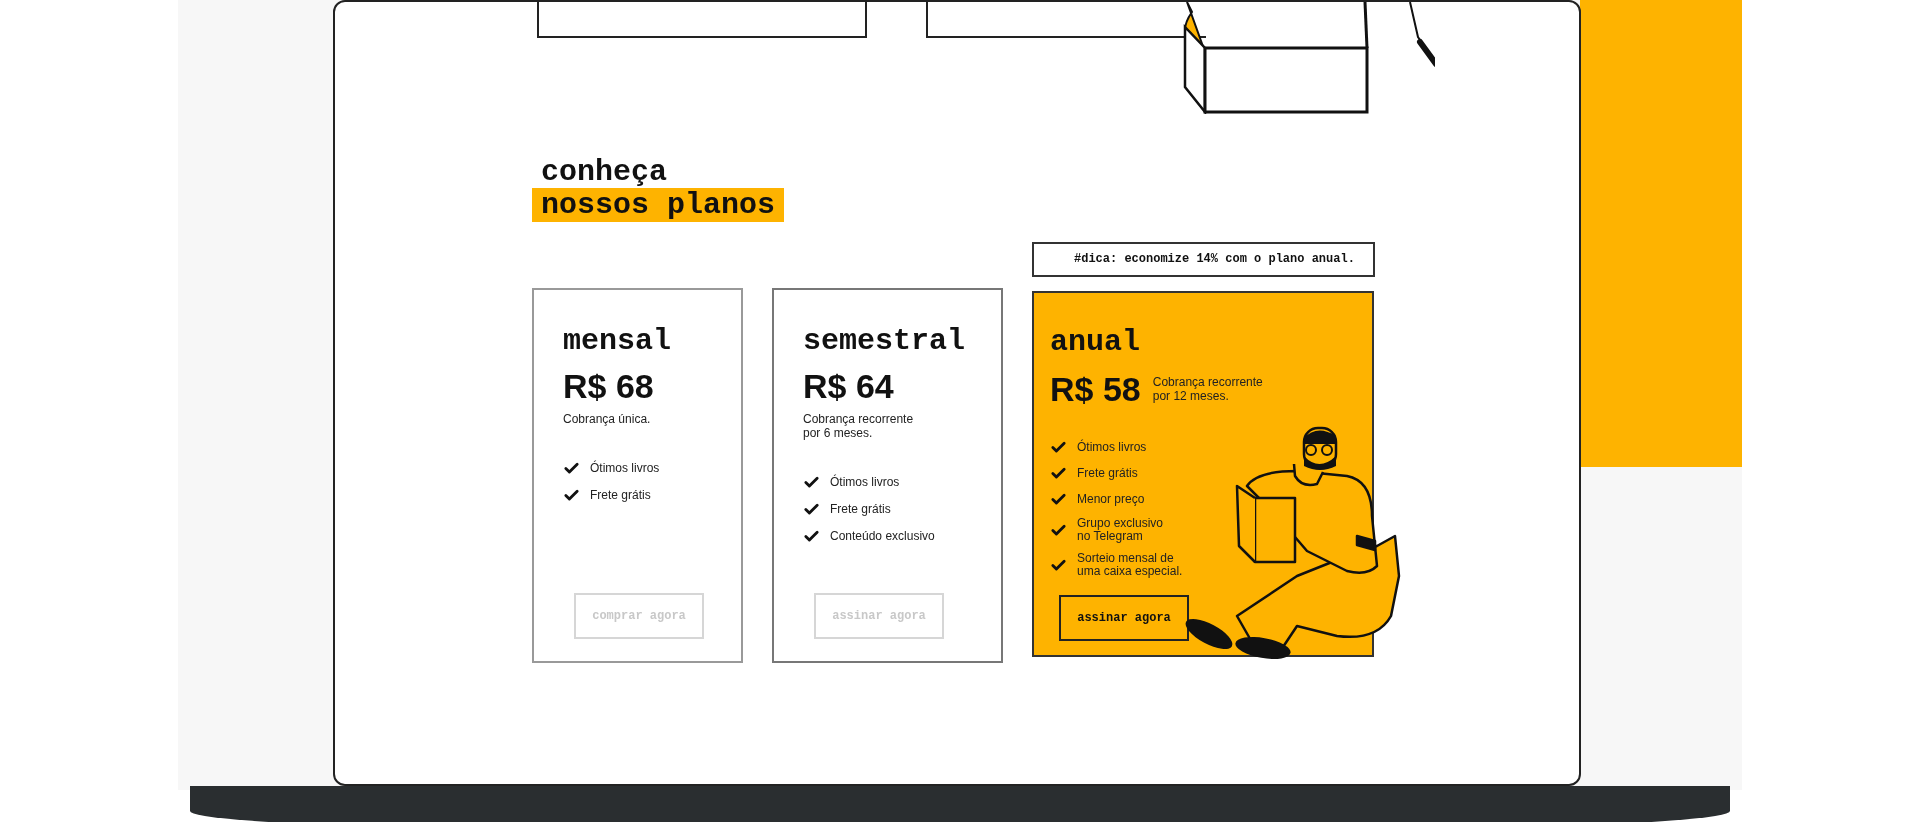 This screenshot has width=1920, height=822. I want to click on heading-highlight: nossos planos, so click(658, 205).